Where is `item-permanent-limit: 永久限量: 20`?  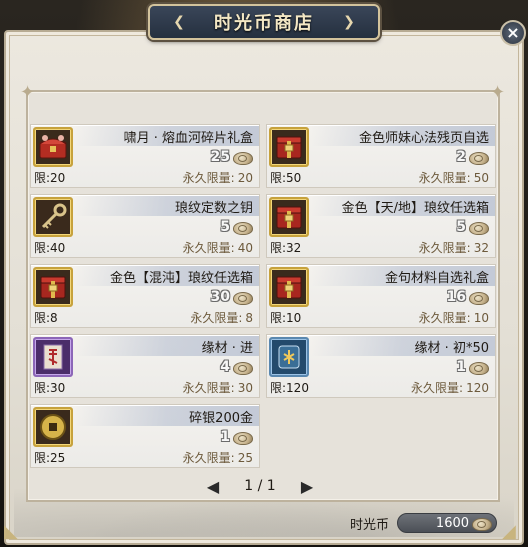
item-permanent-limit: 永久限量: 20 is located at coordinates (218, 177).